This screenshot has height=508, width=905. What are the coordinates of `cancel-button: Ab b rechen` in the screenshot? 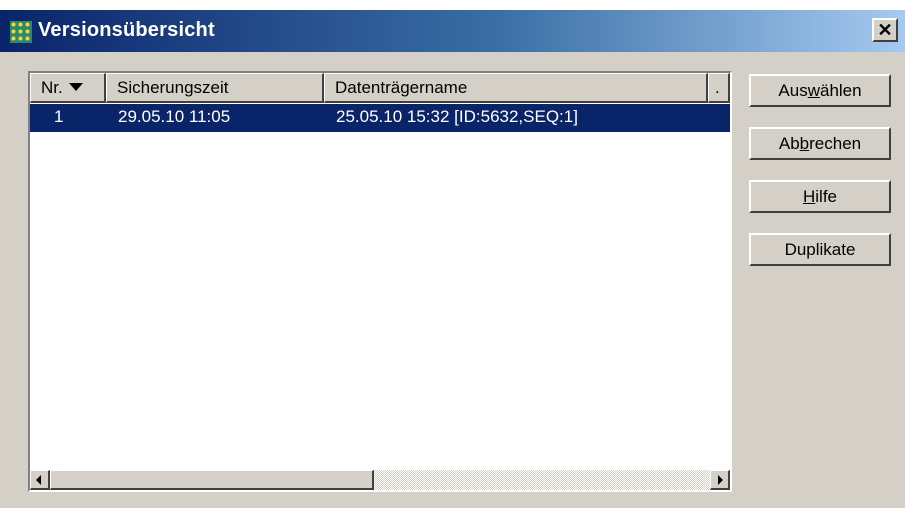 It's located at (820, 143).